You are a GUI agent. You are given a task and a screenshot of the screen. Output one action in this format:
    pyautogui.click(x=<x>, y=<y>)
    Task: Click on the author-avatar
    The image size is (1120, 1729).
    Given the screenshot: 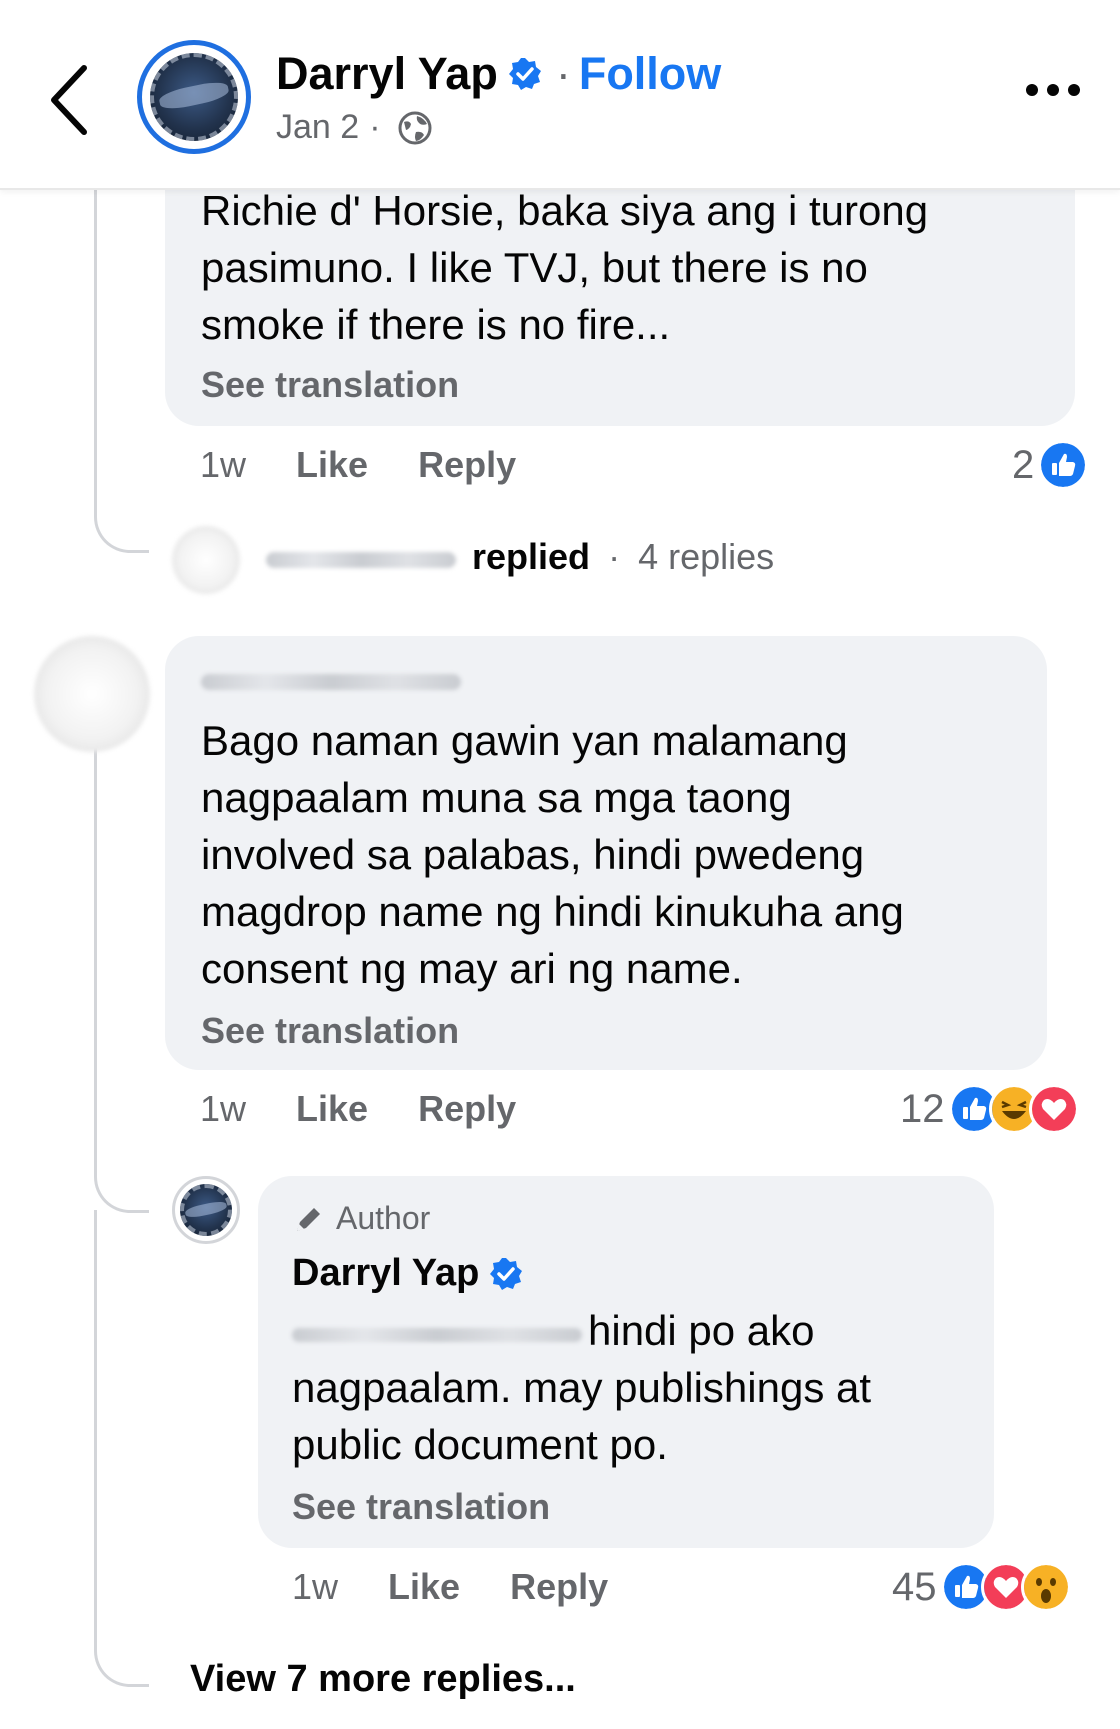 What is the action you would take?
    pyautogui.click(x=194, y=97)
    